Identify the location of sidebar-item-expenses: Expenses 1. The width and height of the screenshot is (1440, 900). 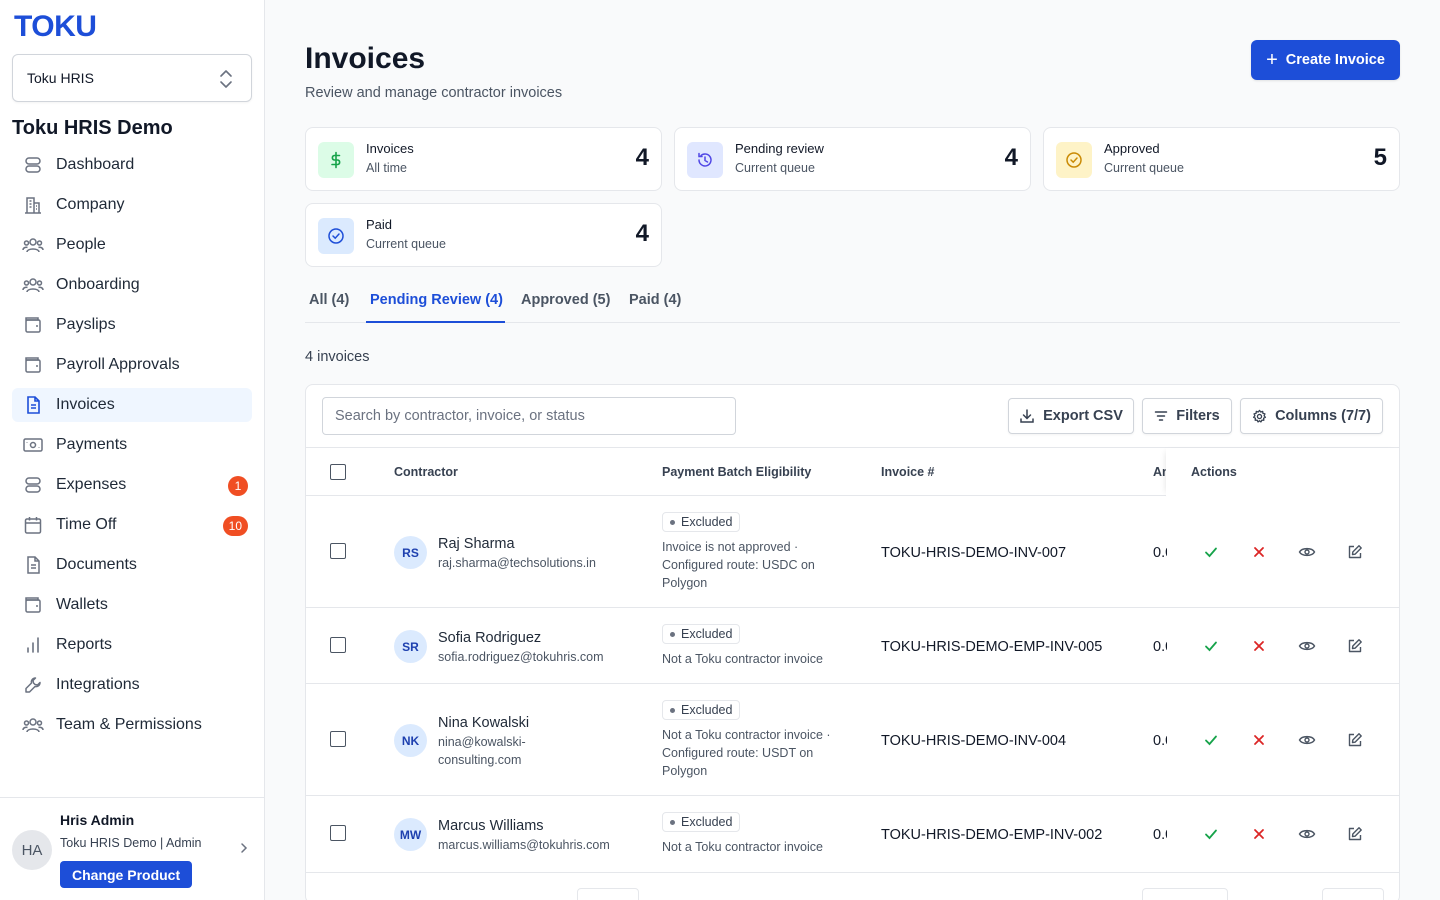
(132, 485).